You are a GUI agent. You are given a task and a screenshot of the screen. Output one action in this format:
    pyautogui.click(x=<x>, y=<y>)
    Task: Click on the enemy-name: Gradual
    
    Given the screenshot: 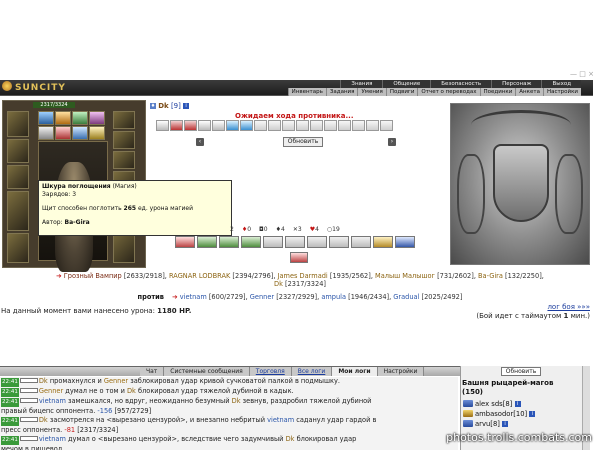 What is the action you would take?
    pyautogui.click(x=406, y=297)
    